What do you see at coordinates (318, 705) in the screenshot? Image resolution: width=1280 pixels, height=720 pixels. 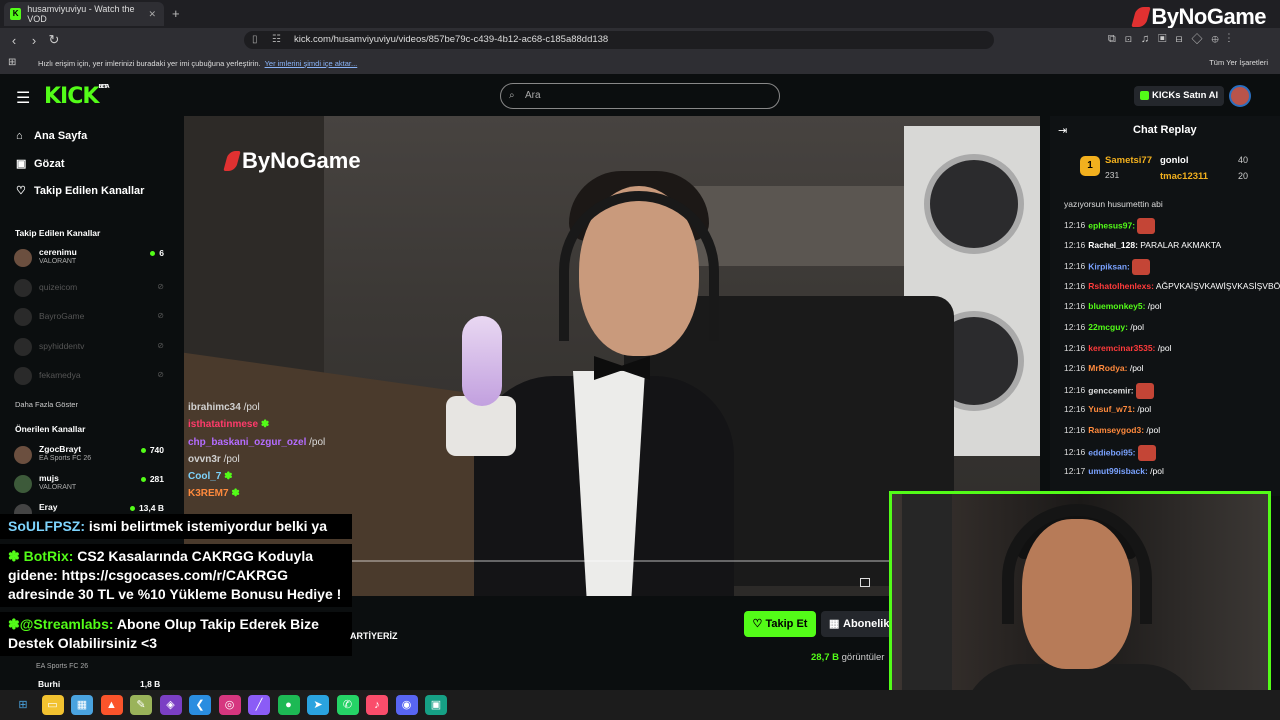 I see `telegram-icon: ➤` at bounding box center [318, 705].